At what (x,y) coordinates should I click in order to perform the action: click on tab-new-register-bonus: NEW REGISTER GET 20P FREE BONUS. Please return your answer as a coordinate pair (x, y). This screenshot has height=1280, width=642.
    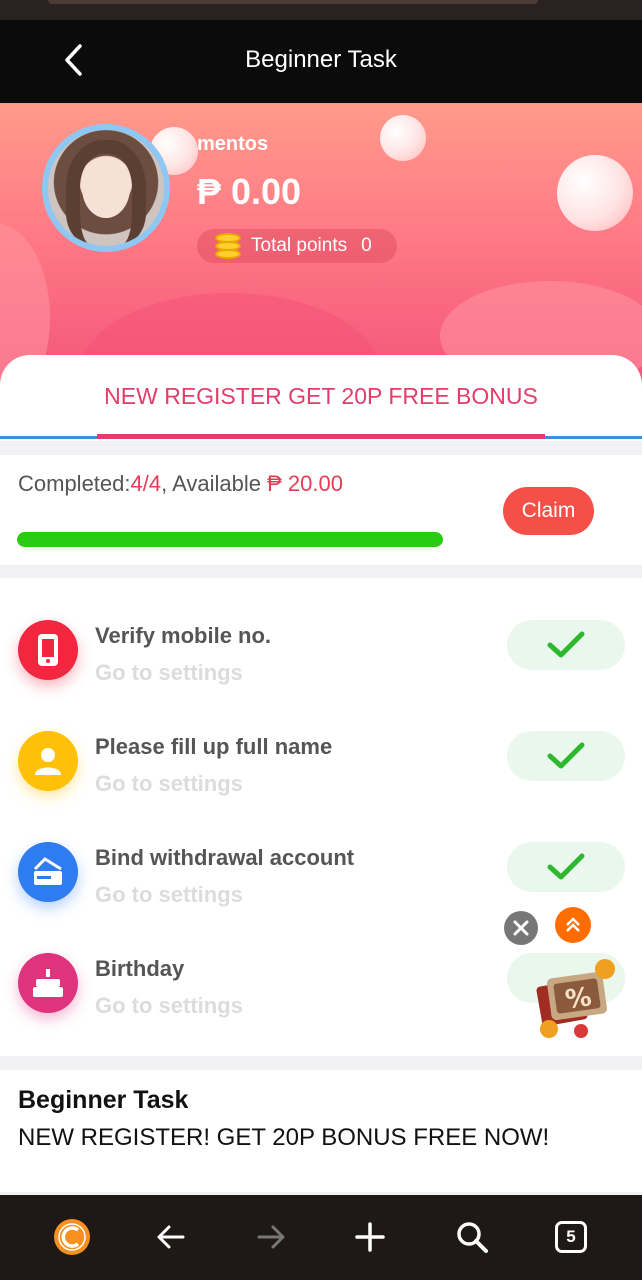
    Looking at the image, I should click on (321, 396).